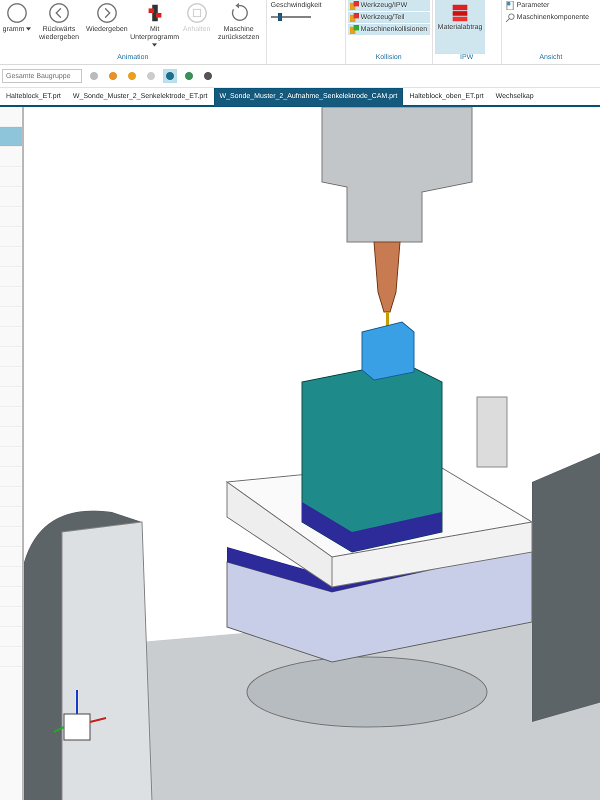 This screenshot has height=800, width=600. Describe the element at coordinates (59, 13) in the screenshot. I see `rewind-icon` at that location.